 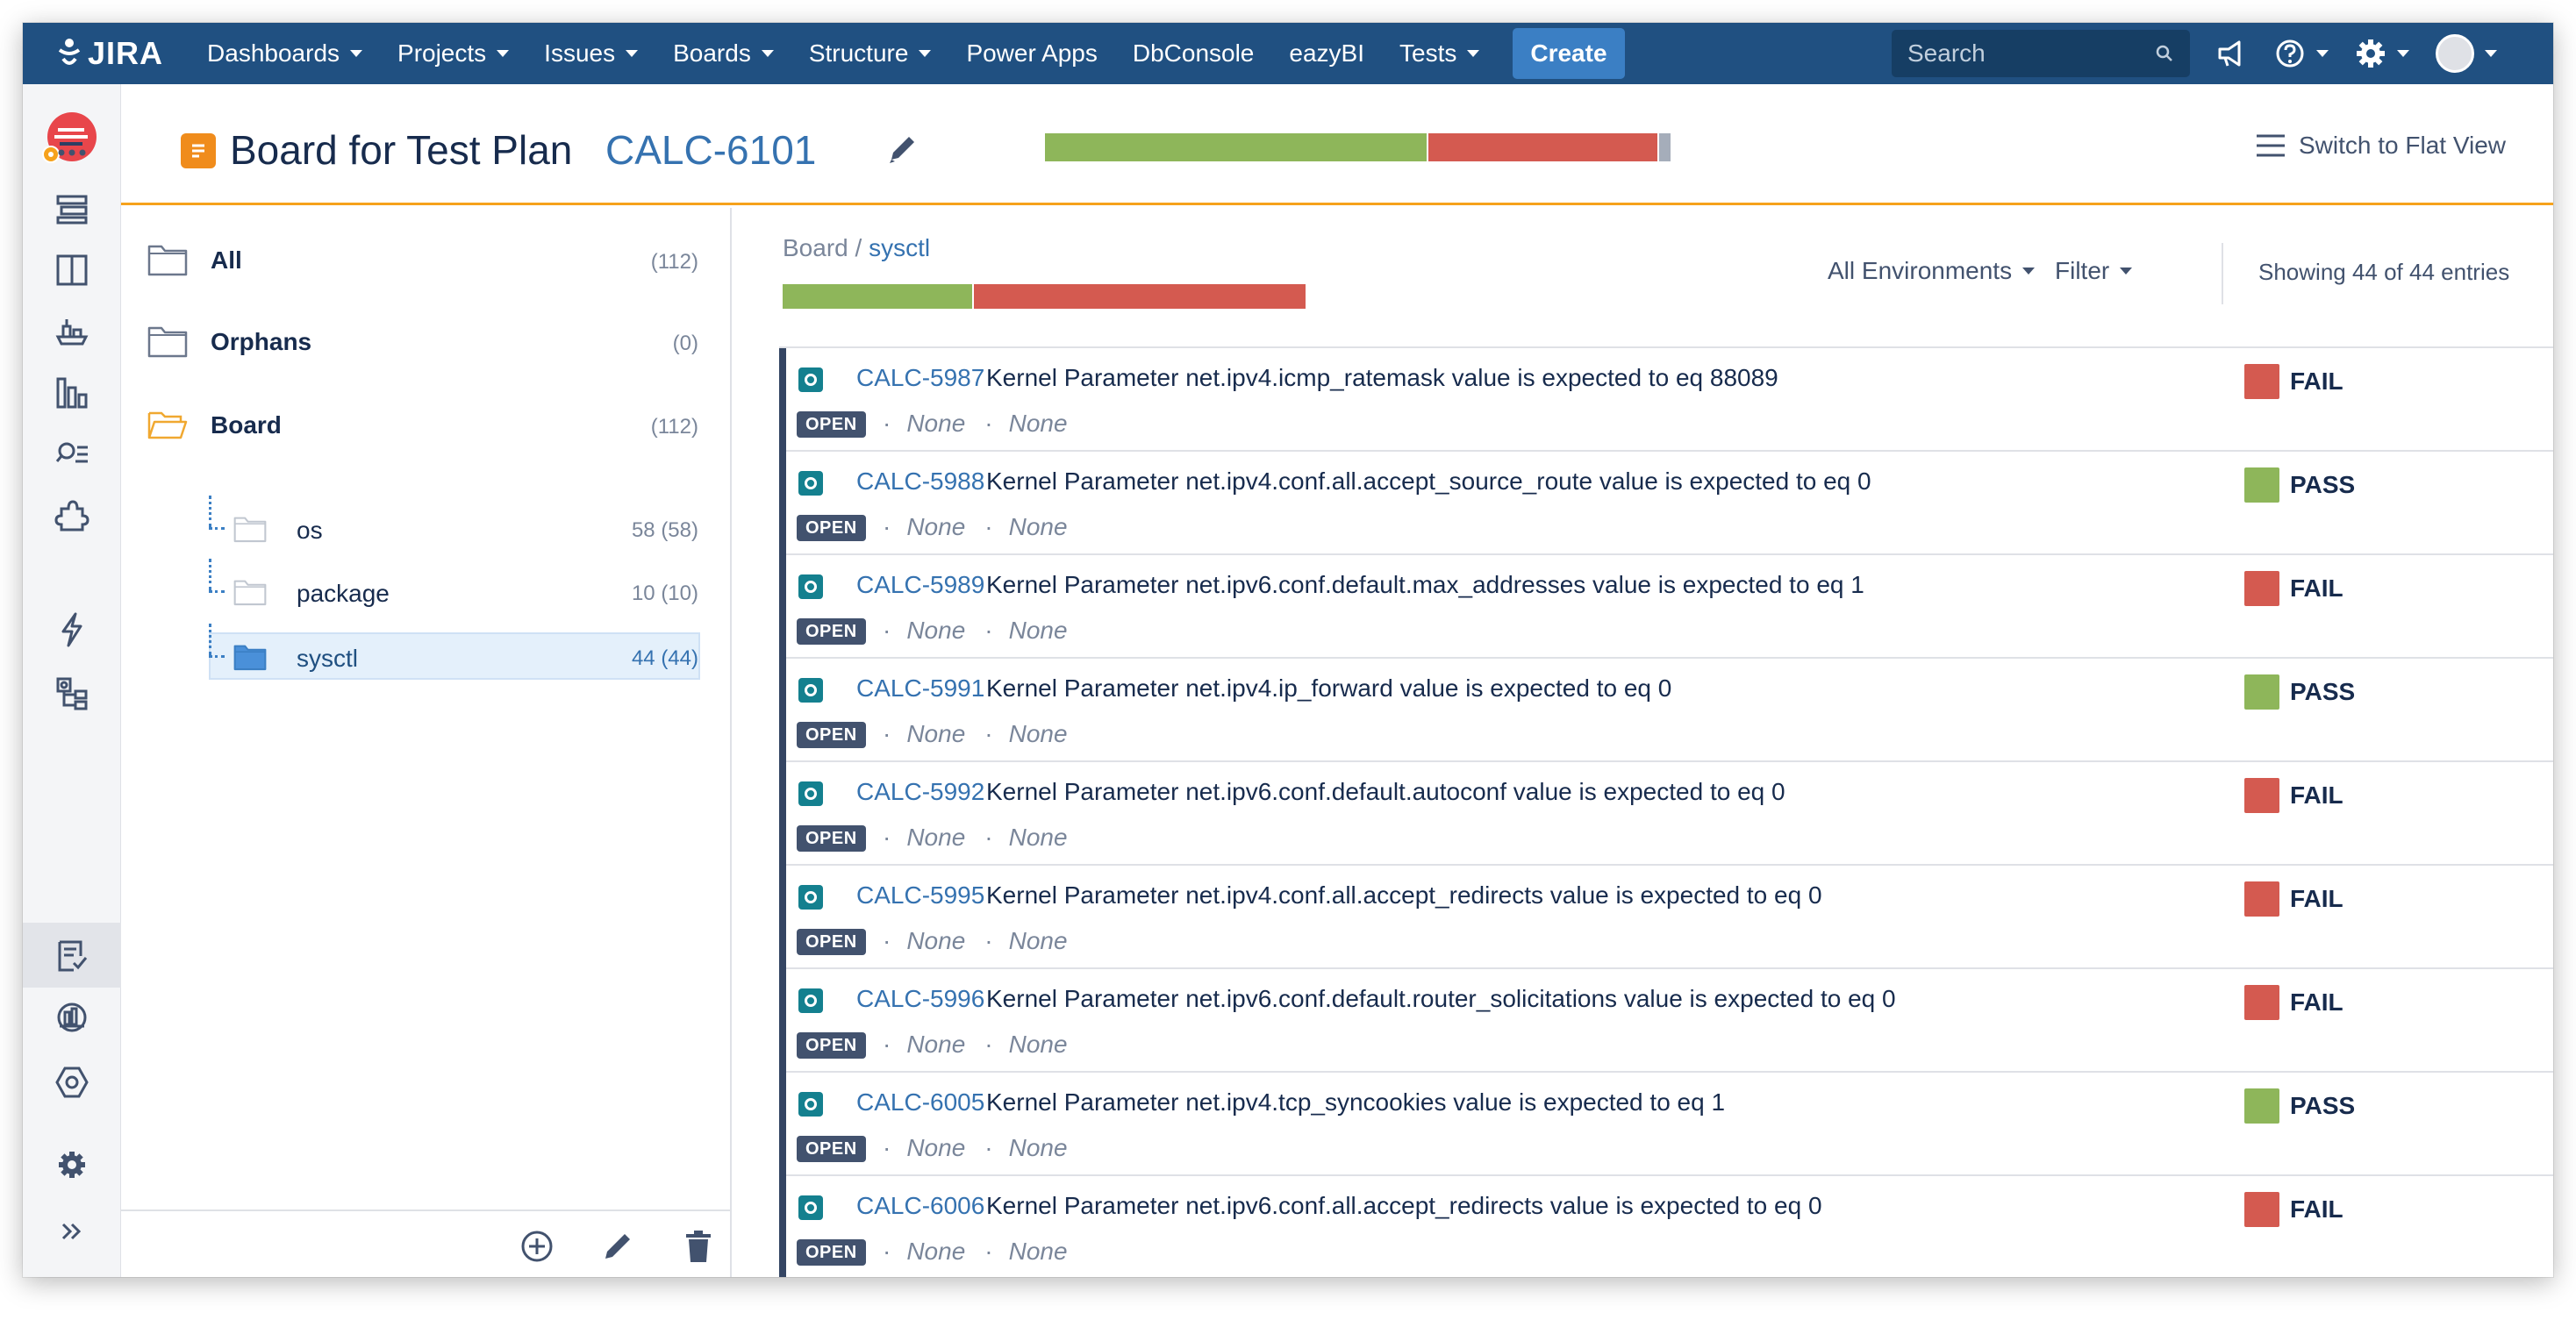 I want to click on test-issue-key-link: CALC-5995, so click(x=920, y=895).